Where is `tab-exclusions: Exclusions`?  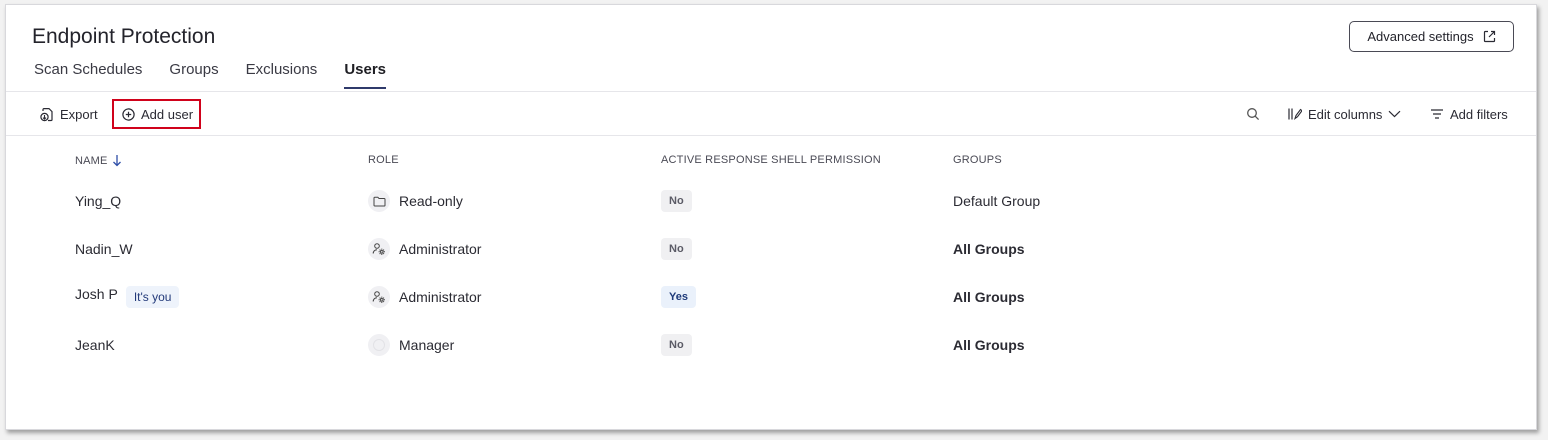
tab-exclusions: Exclusions is located at coordinates (282, 75).